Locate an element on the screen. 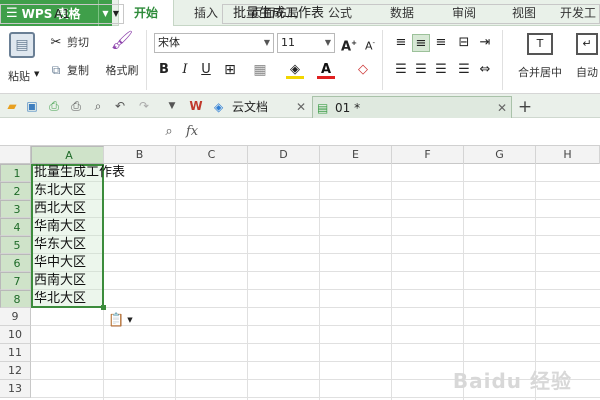  cell-a4: 华南大区 is located at coordinates (58, 227).